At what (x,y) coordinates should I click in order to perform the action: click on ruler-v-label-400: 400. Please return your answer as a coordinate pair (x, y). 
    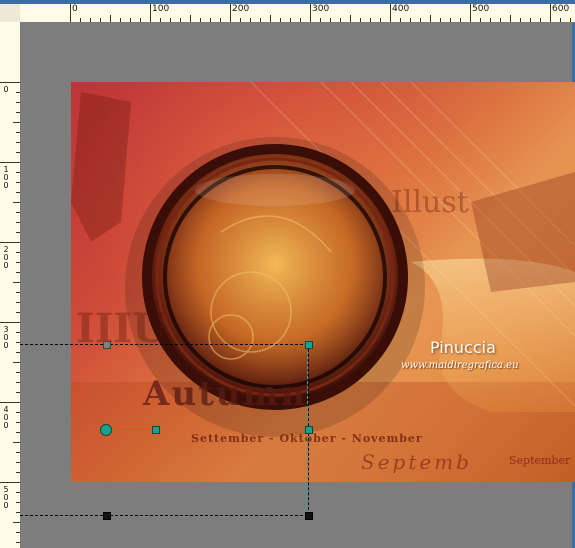
    Looking at the image, I should click on (6, 417).